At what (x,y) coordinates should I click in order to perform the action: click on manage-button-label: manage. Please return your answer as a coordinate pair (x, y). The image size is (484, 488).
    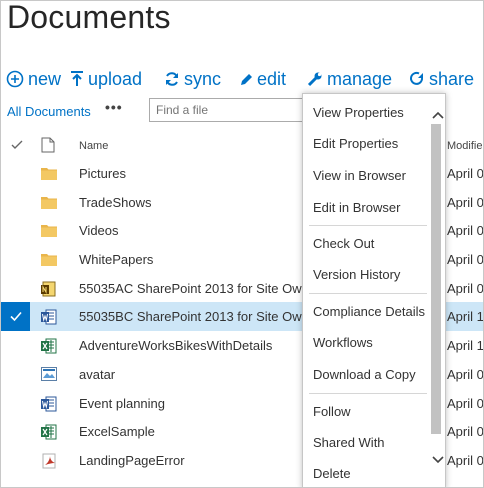
    Looking at the image, I should click on (360, 78).